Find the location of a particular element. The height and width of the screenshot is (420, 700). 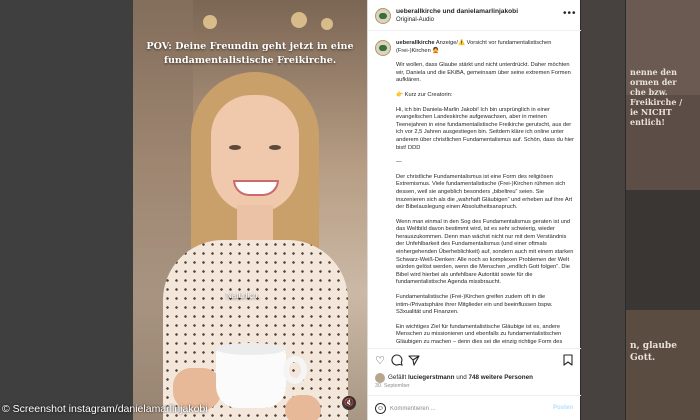

coffee-cup-rim is located at coordinates (251, 349).